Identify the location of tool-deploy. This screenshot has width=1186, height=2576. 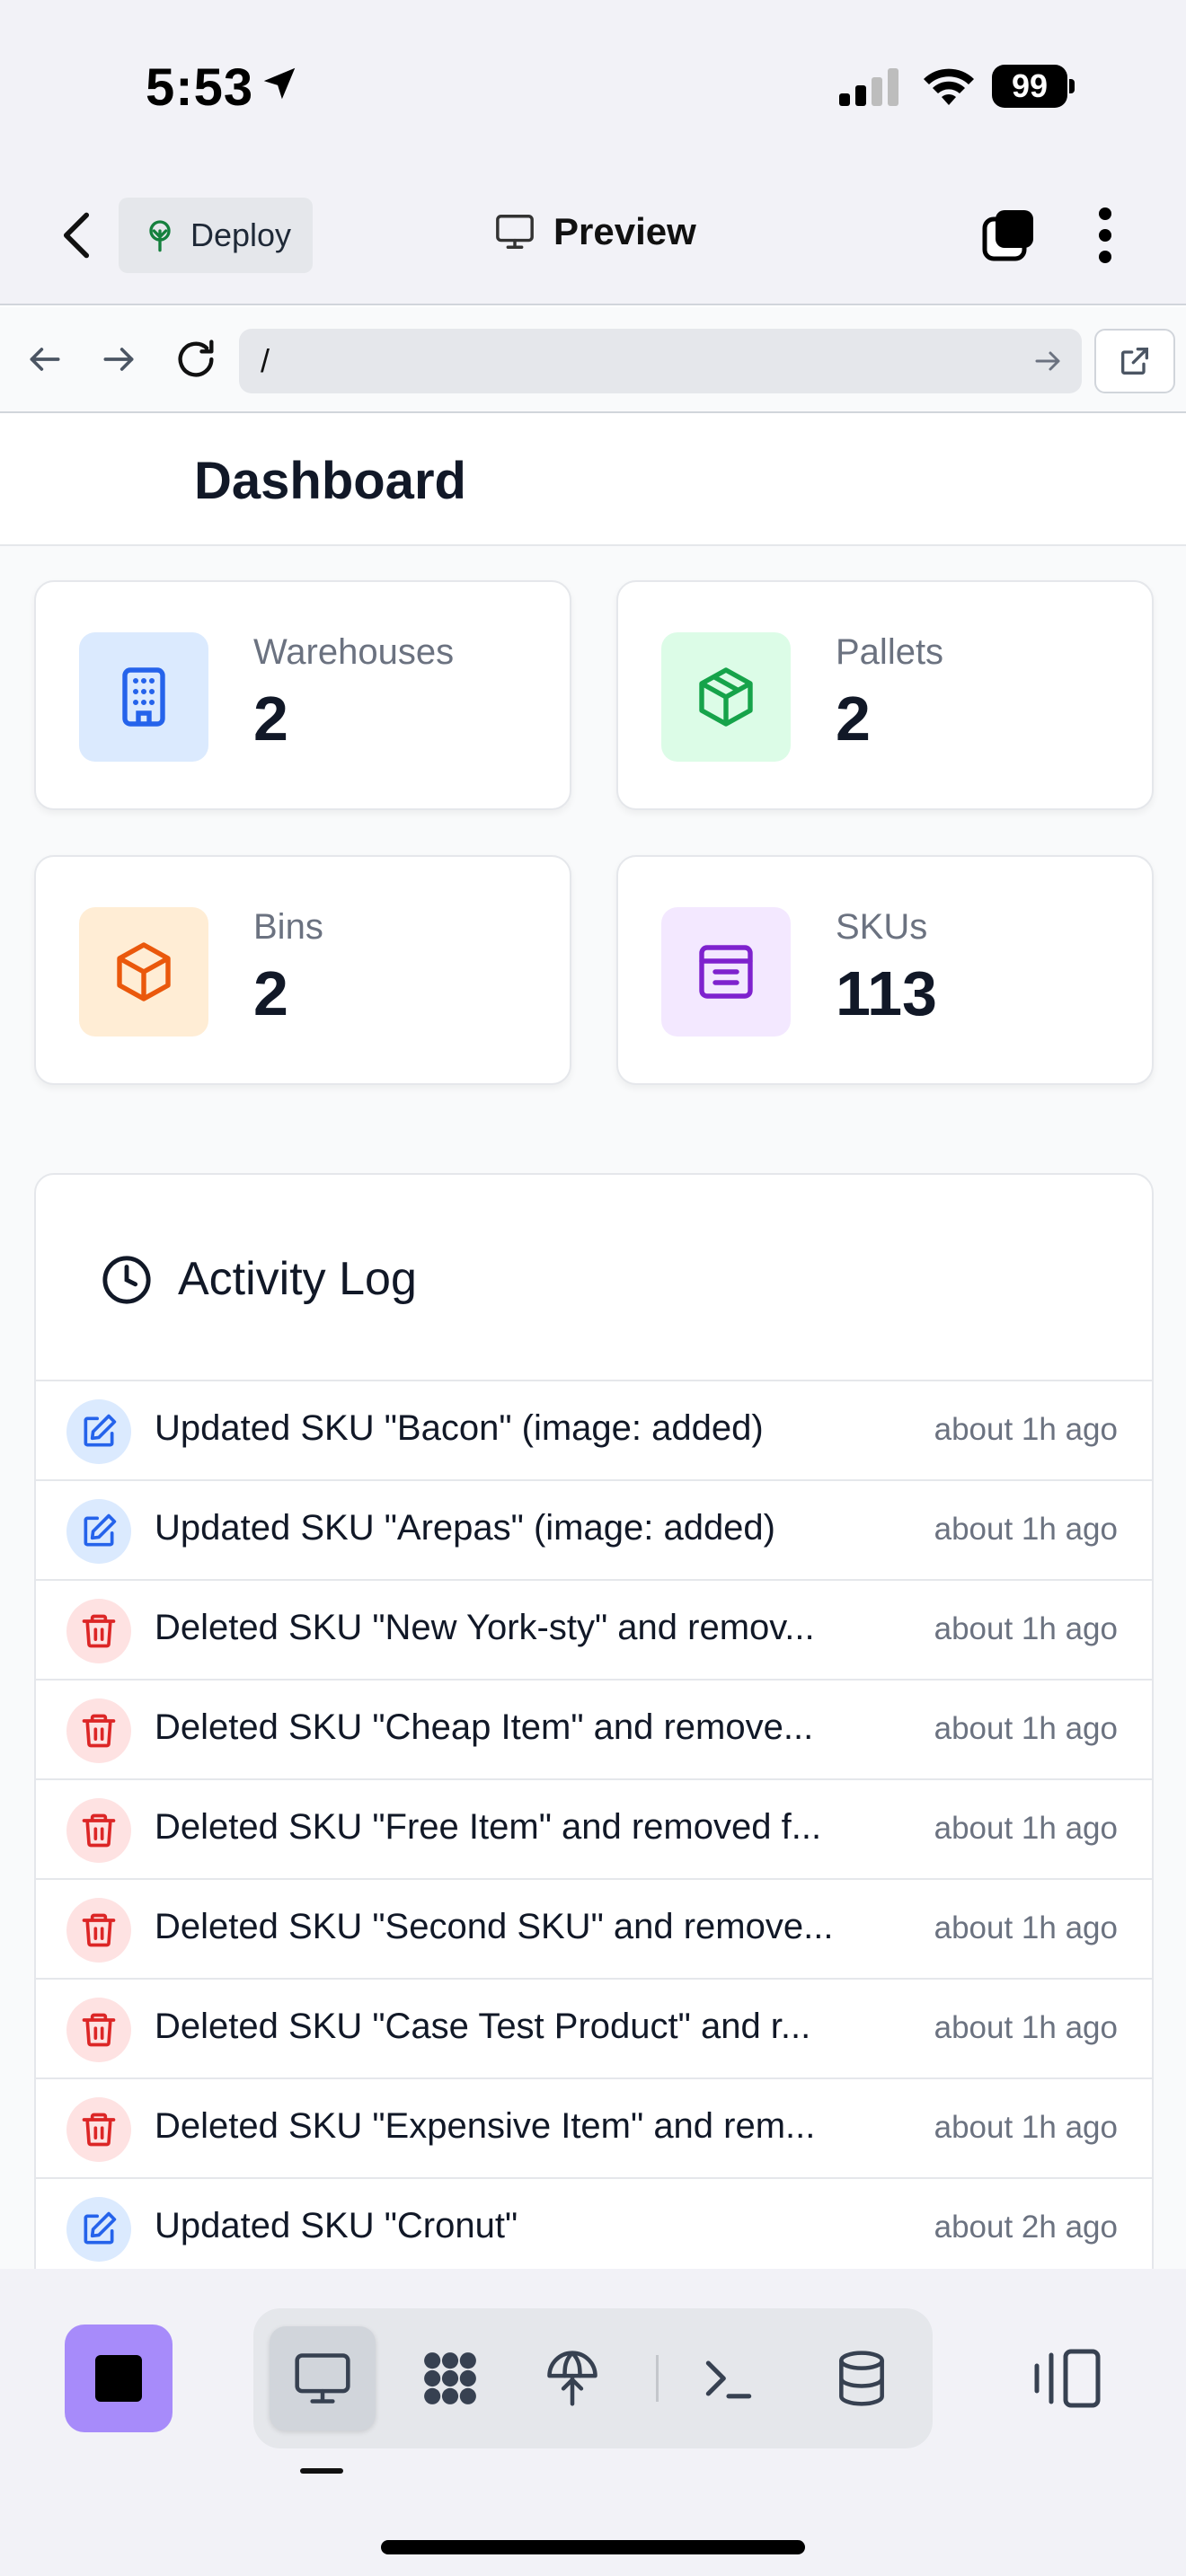
(572, 2378).